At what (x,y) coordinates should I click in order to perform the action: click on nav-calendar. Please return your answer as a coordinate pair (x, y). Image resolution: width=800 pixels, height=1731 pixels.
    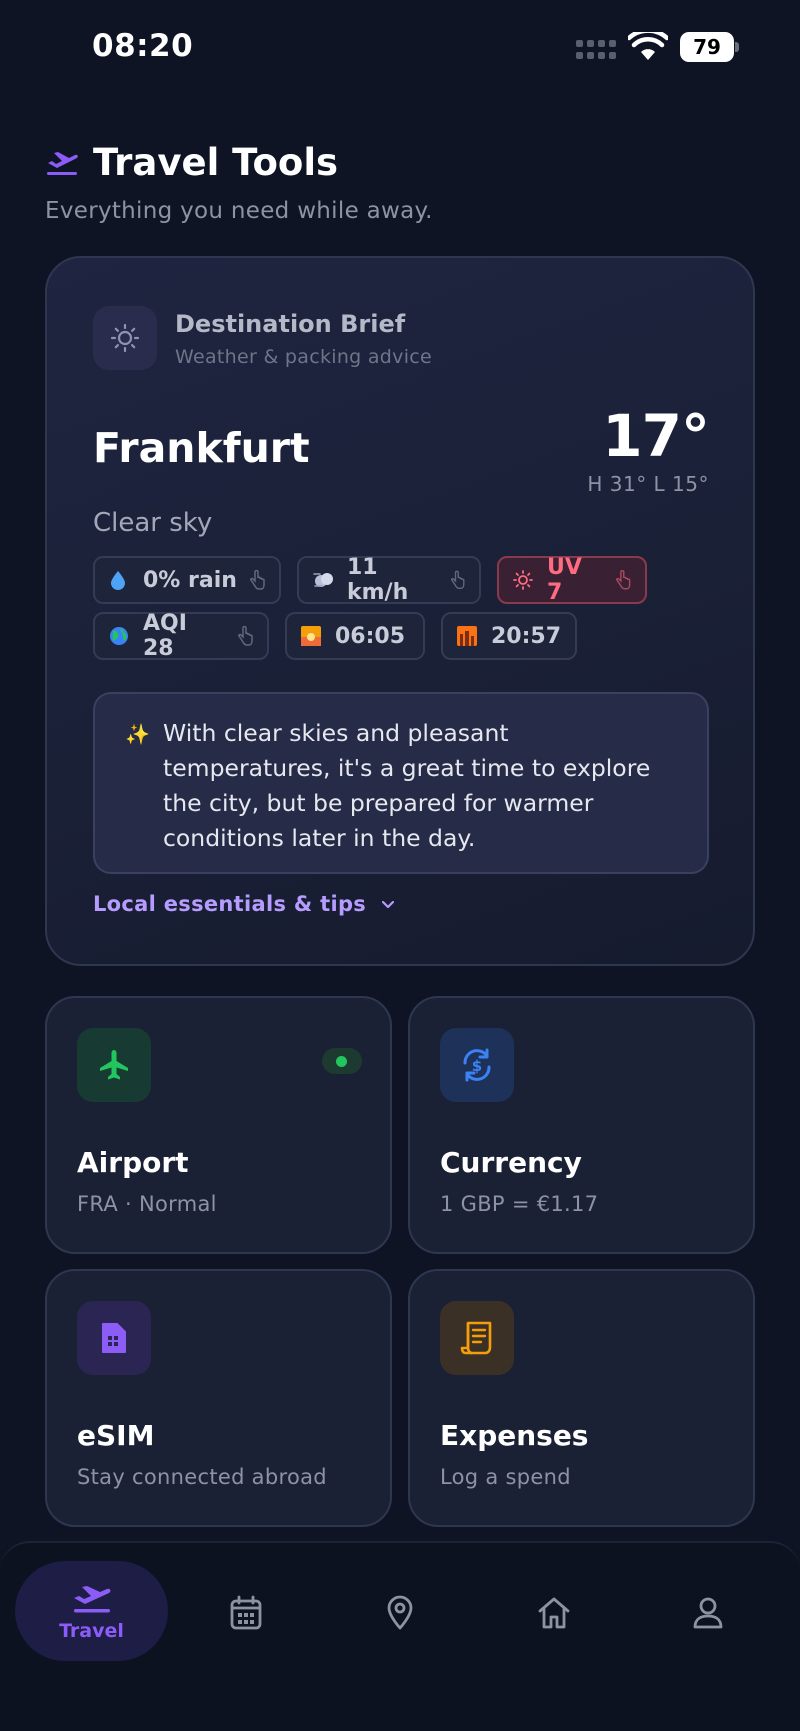
    Looking at the image, I should click on (246, 1613).